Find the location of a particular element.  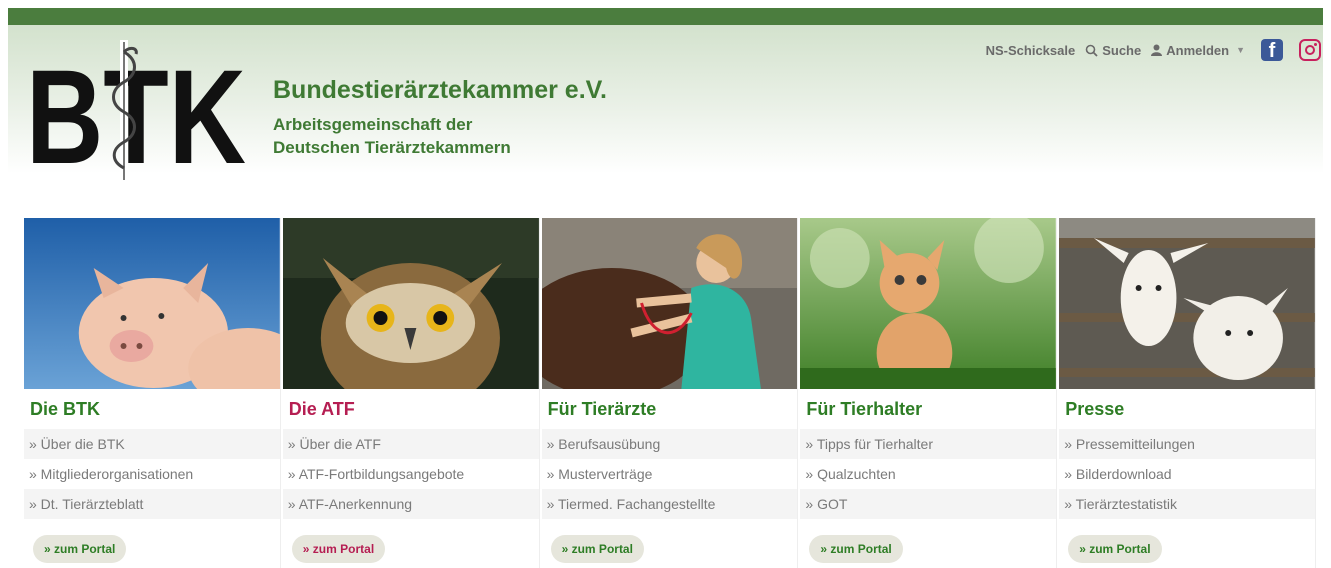

ns-schicksale-label: NS-Schicksale is located at coordinates (1030, 50).